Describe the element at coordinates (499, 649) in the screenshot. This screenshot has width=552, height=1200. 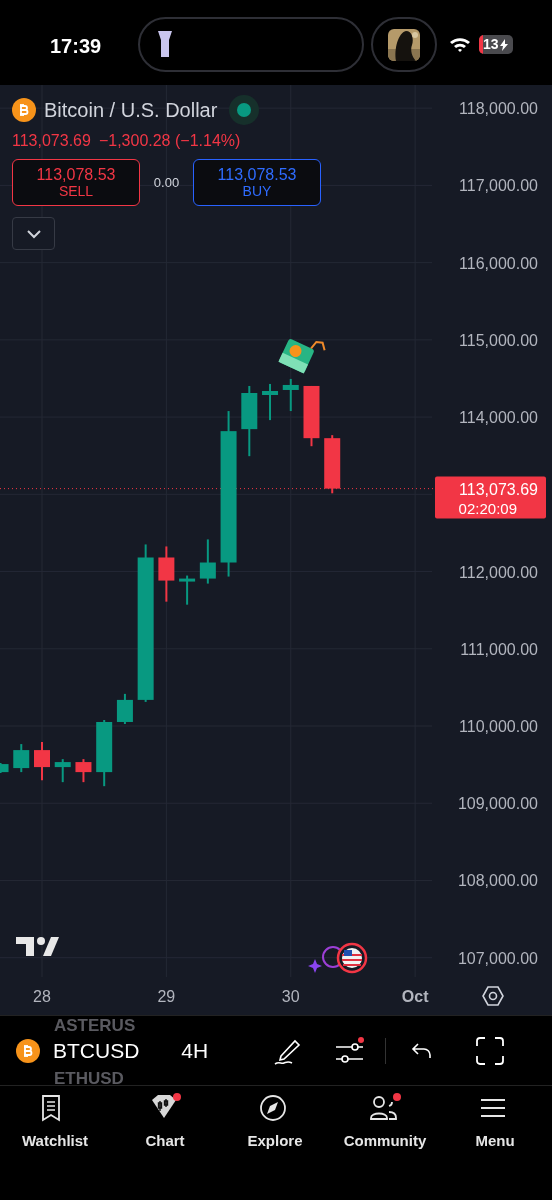
I see `price-axis-label: 111,000.00` at that location.